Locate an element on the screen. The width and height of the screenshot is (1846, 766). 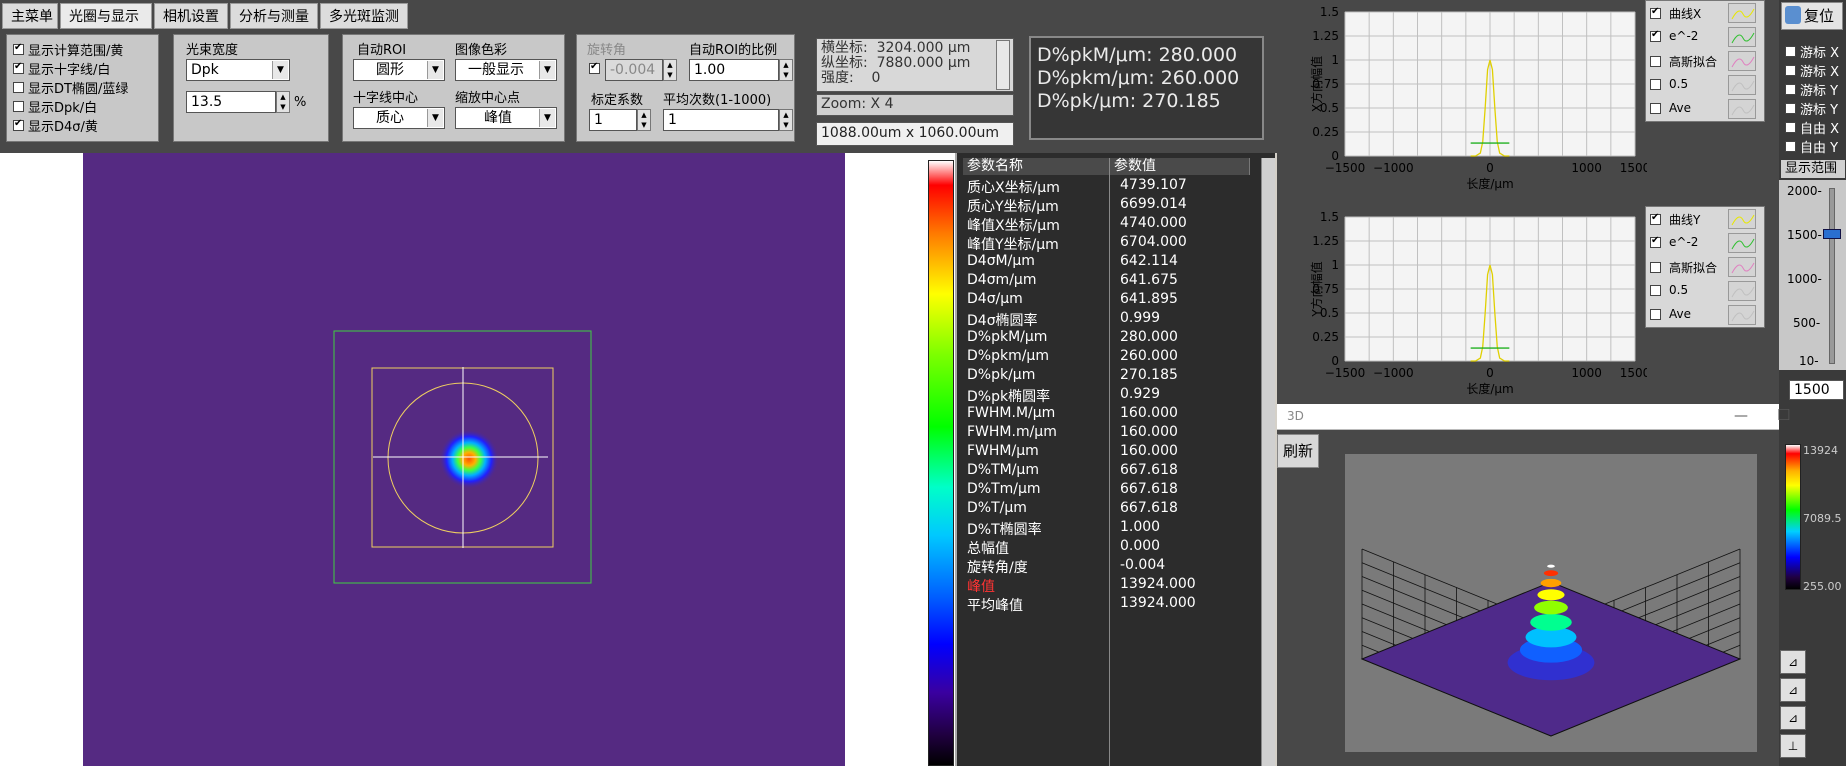
range-slider-track is located at coordinates (1832, 276).